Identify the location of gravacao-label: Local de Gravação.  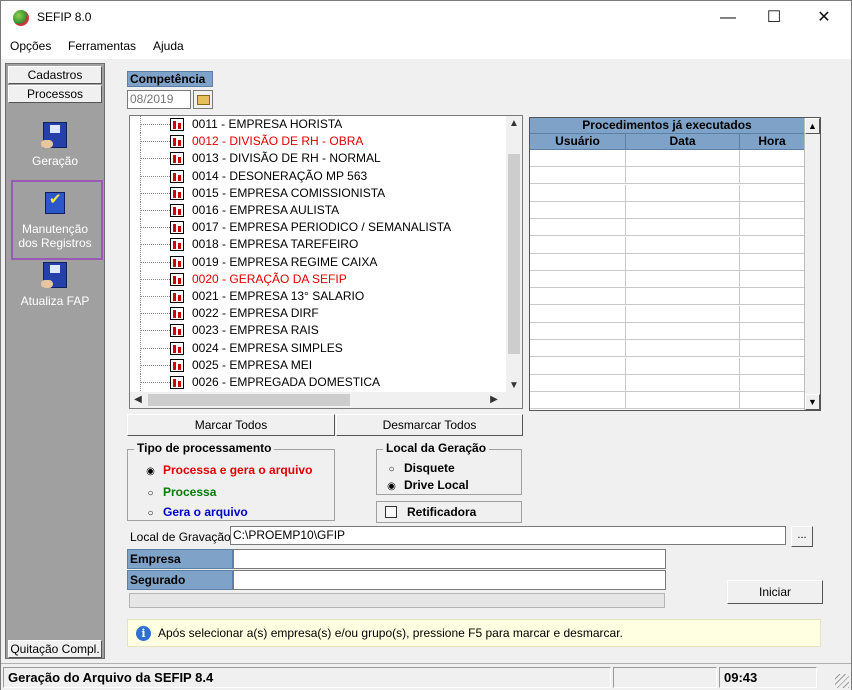
(180, 537).